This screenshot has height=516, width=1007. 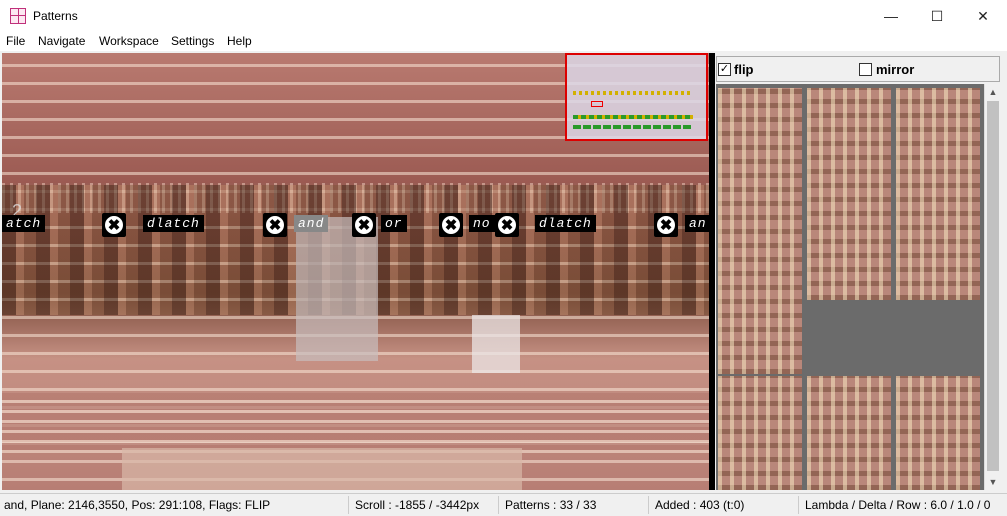 I want to click on scrollbar-thumb, so click(x=993, y=286).